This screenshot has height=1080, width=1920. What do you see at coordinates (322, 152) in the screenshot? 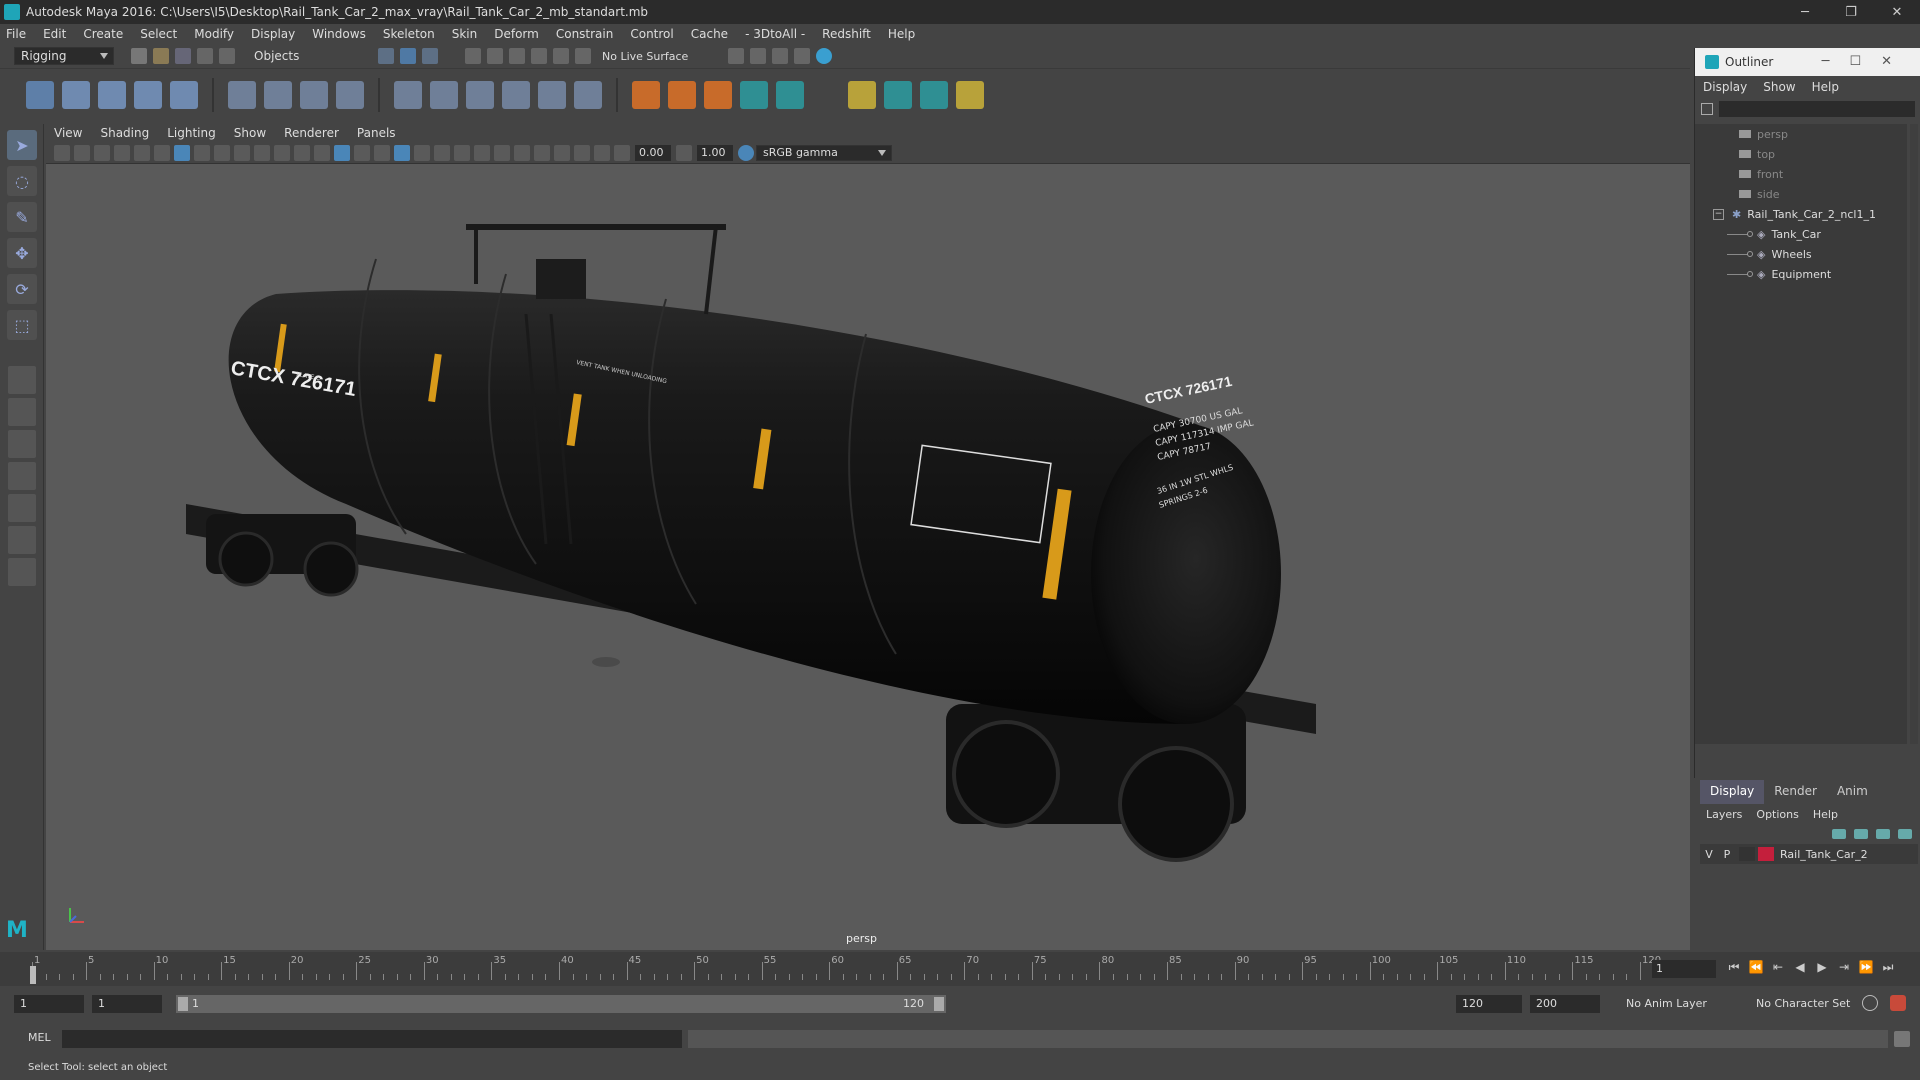
I see `wireframe-icon` at bounding box center [322, 152].